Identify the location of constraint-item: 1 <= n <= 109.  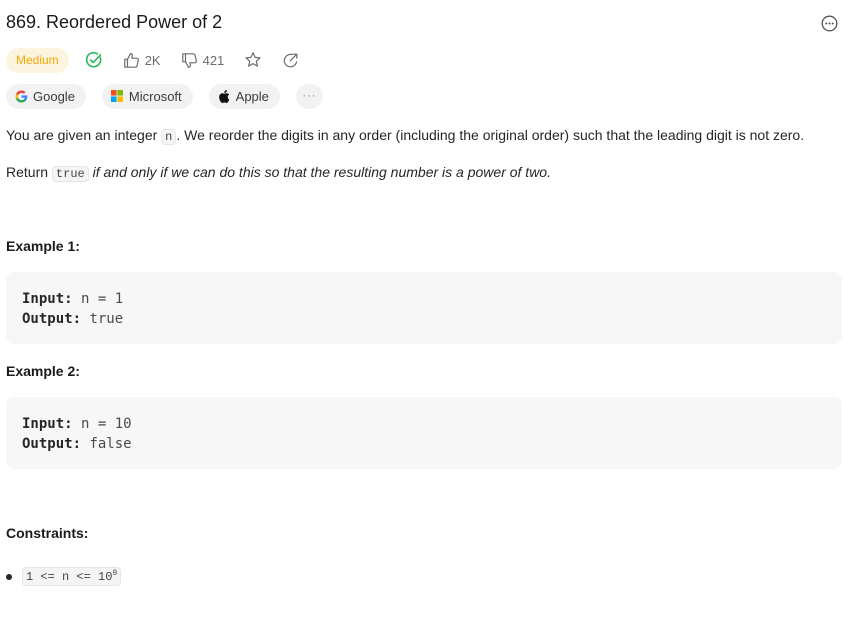
(64, 576).